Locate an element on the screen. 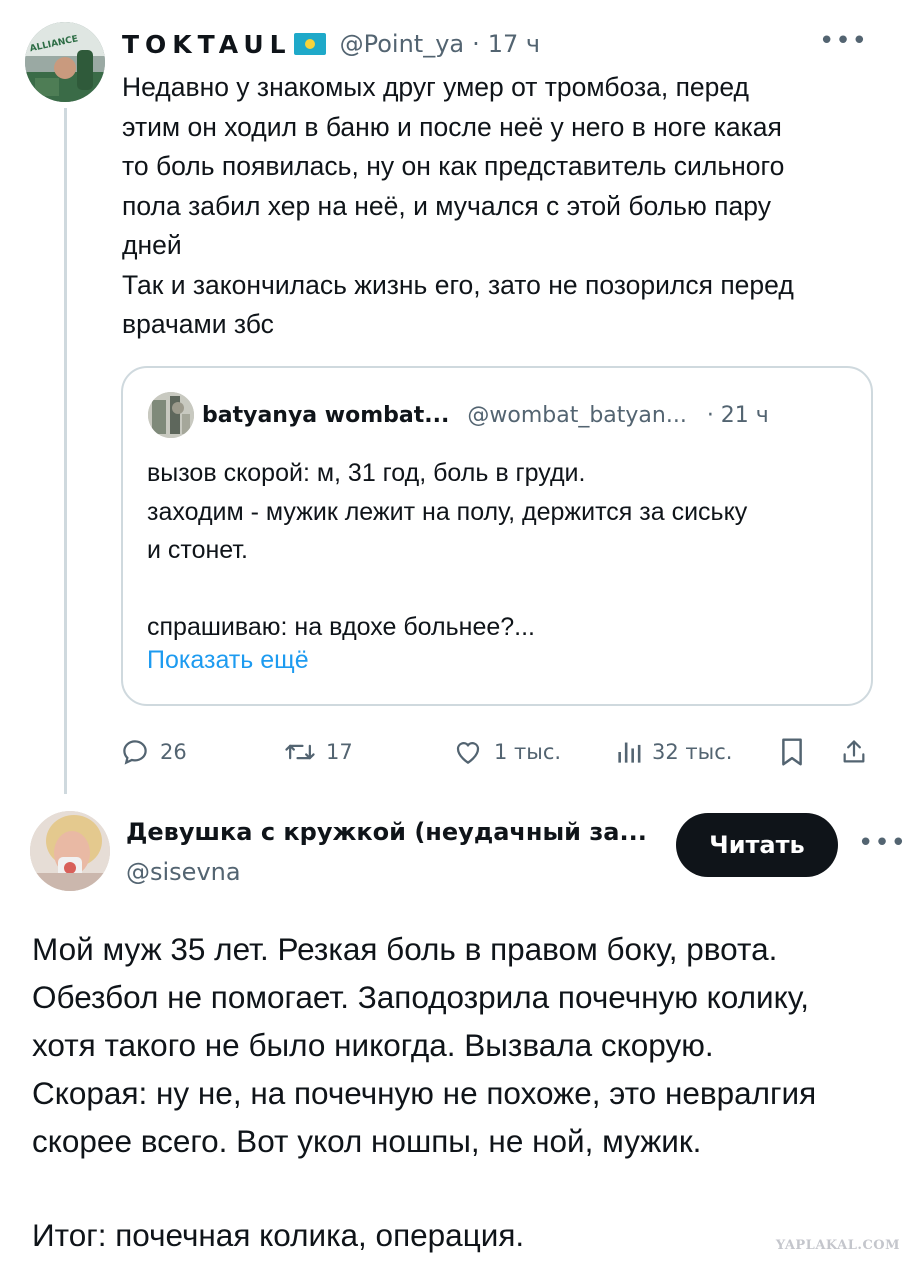 Image resolution: width=924 pixels, height=1280 pixels. tweet-text-line: врачами збс is located at coordinates (198, 324).